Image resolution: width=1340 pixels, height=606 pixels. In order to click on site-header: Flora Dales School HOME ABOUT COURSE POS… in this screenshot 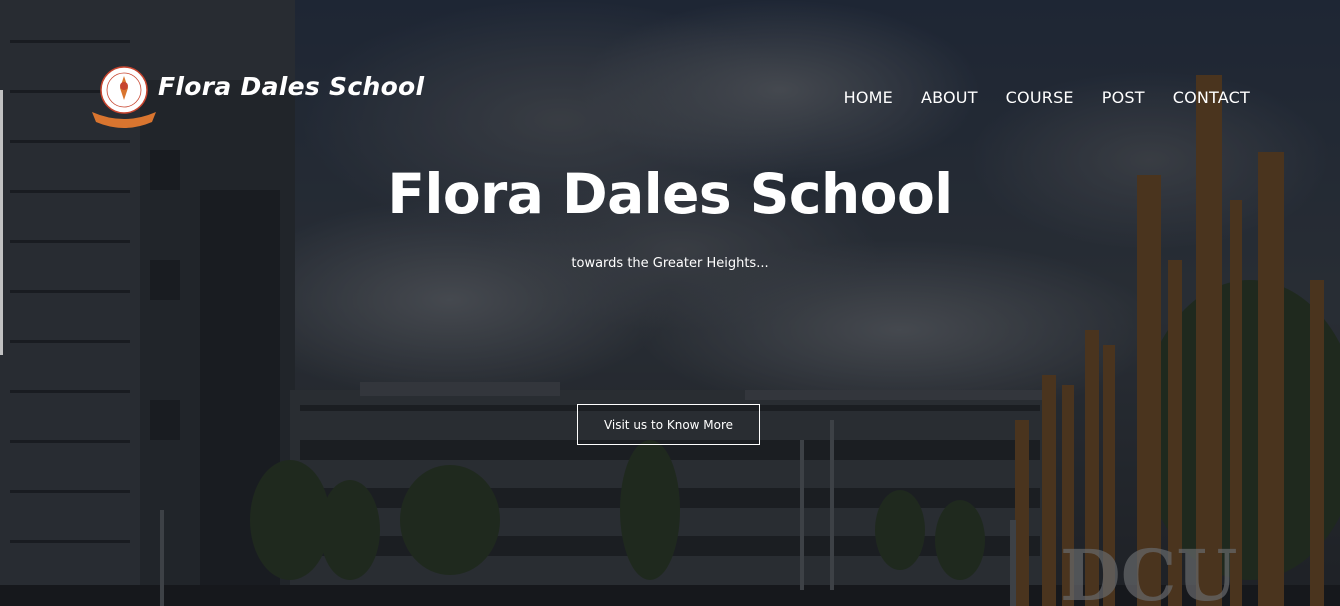, I will do `click(675, 97)`.